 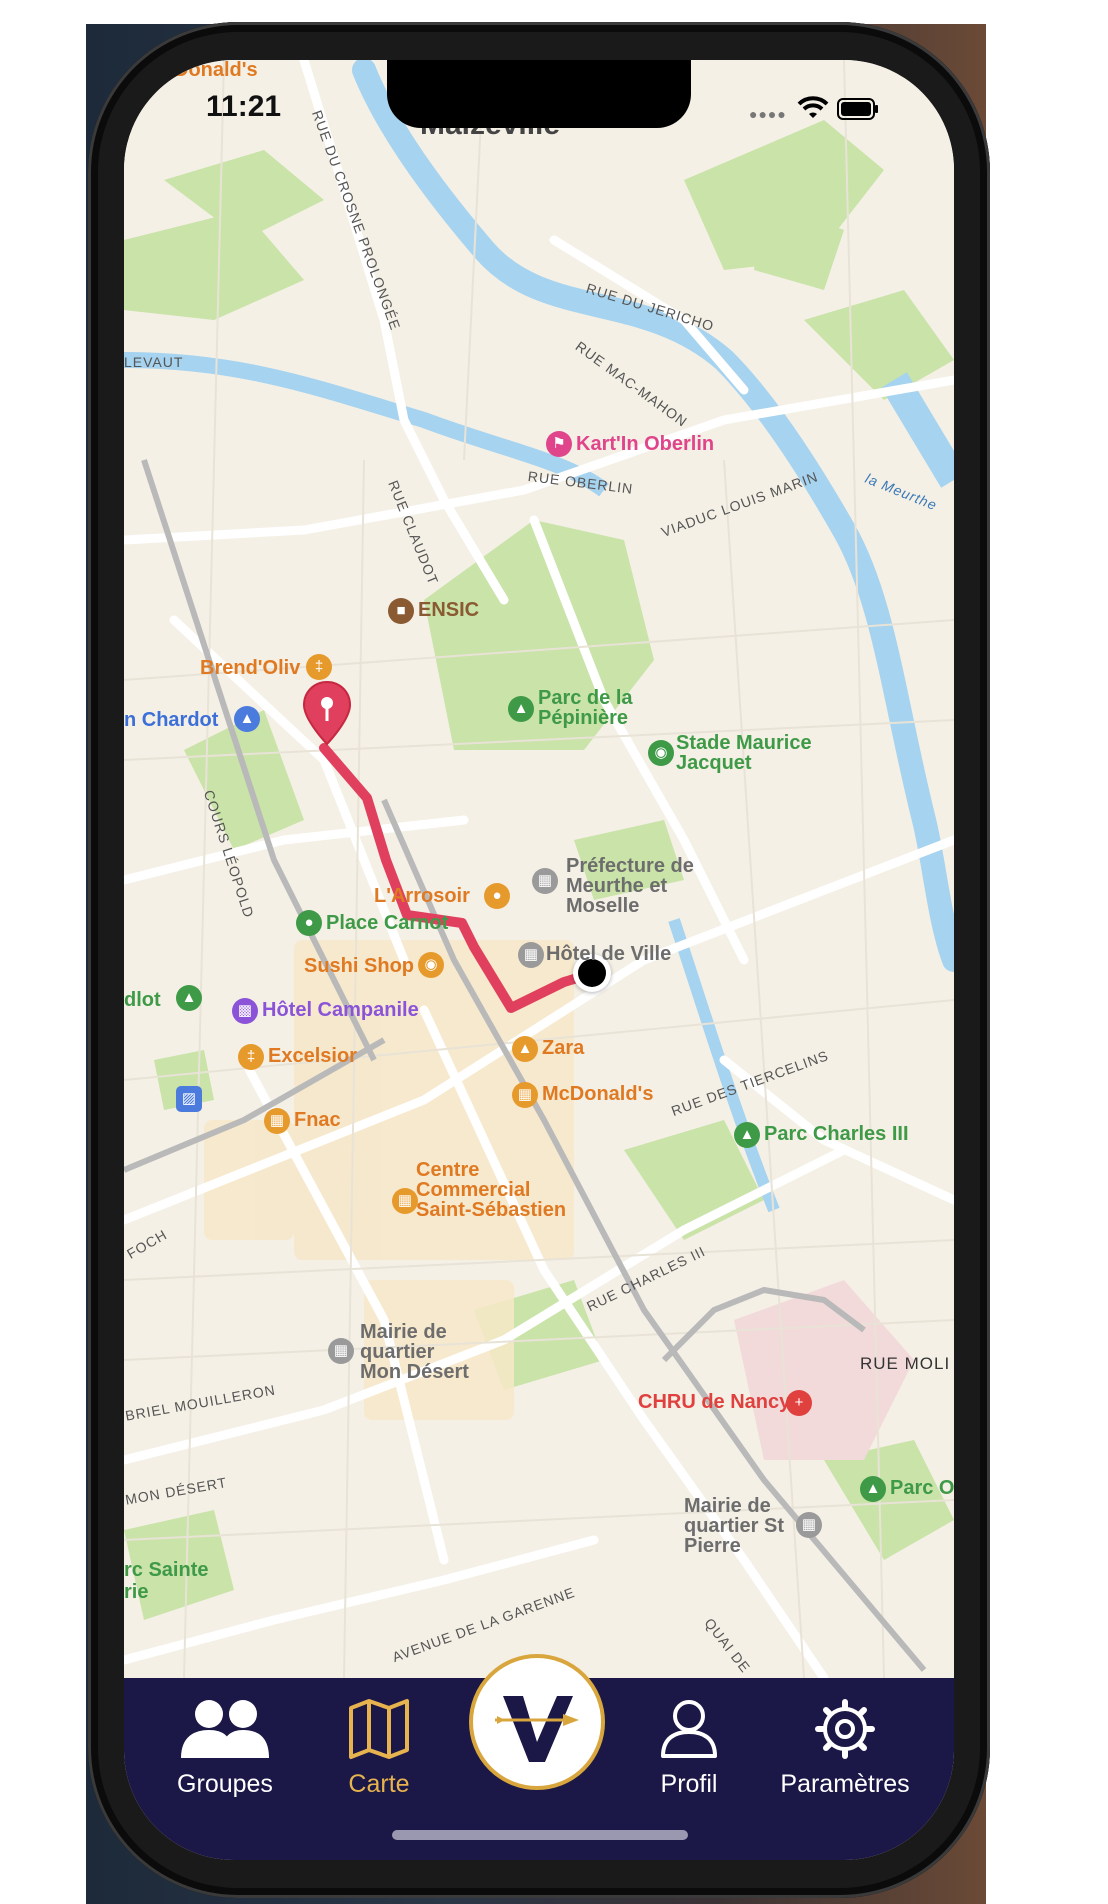 I want to click on wifi-icon, so click(x=813, y=107).